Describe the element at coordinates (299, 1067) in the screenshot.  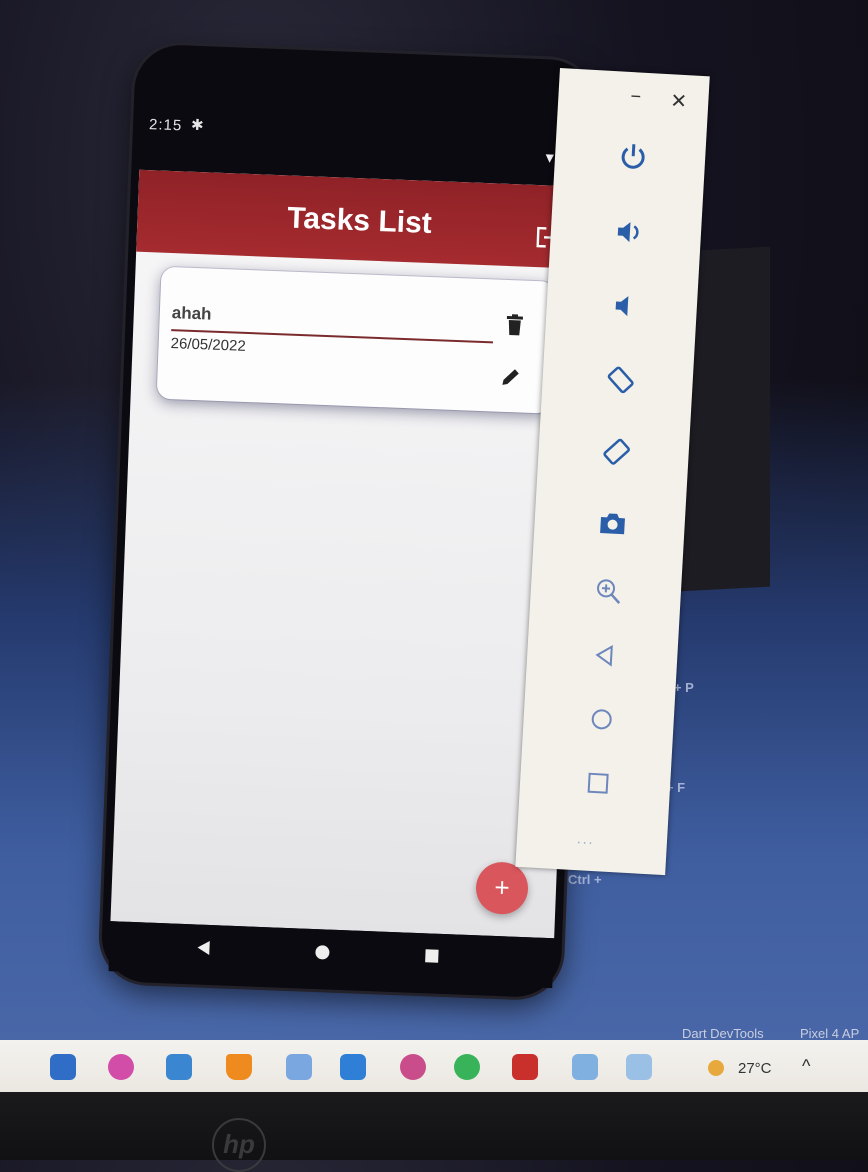
I see `app-icon` at that location.